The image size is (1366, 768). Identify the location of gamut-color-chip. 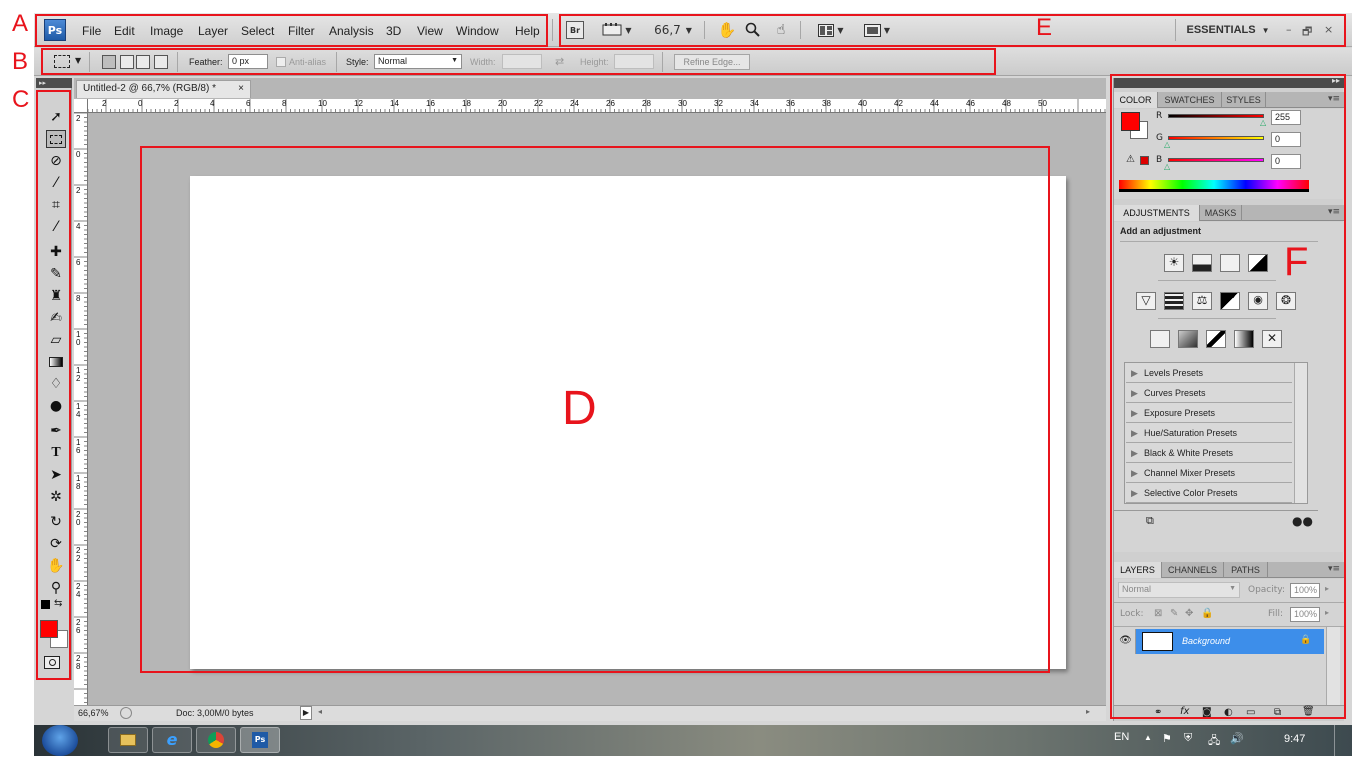
(1144, 160).